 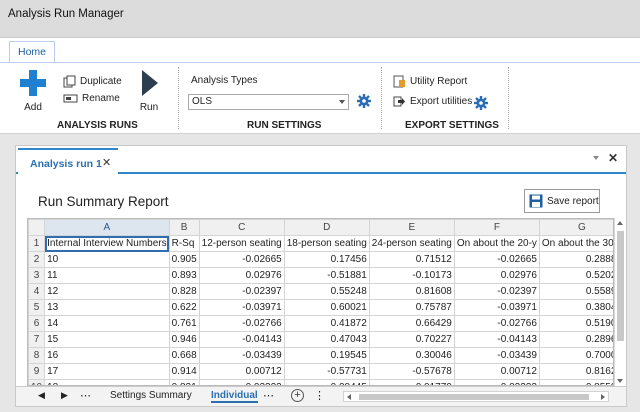 What do you see at coordinates (496, 227) in the screenshot?
I see `column-header: F` at bounding box center [496, 227].